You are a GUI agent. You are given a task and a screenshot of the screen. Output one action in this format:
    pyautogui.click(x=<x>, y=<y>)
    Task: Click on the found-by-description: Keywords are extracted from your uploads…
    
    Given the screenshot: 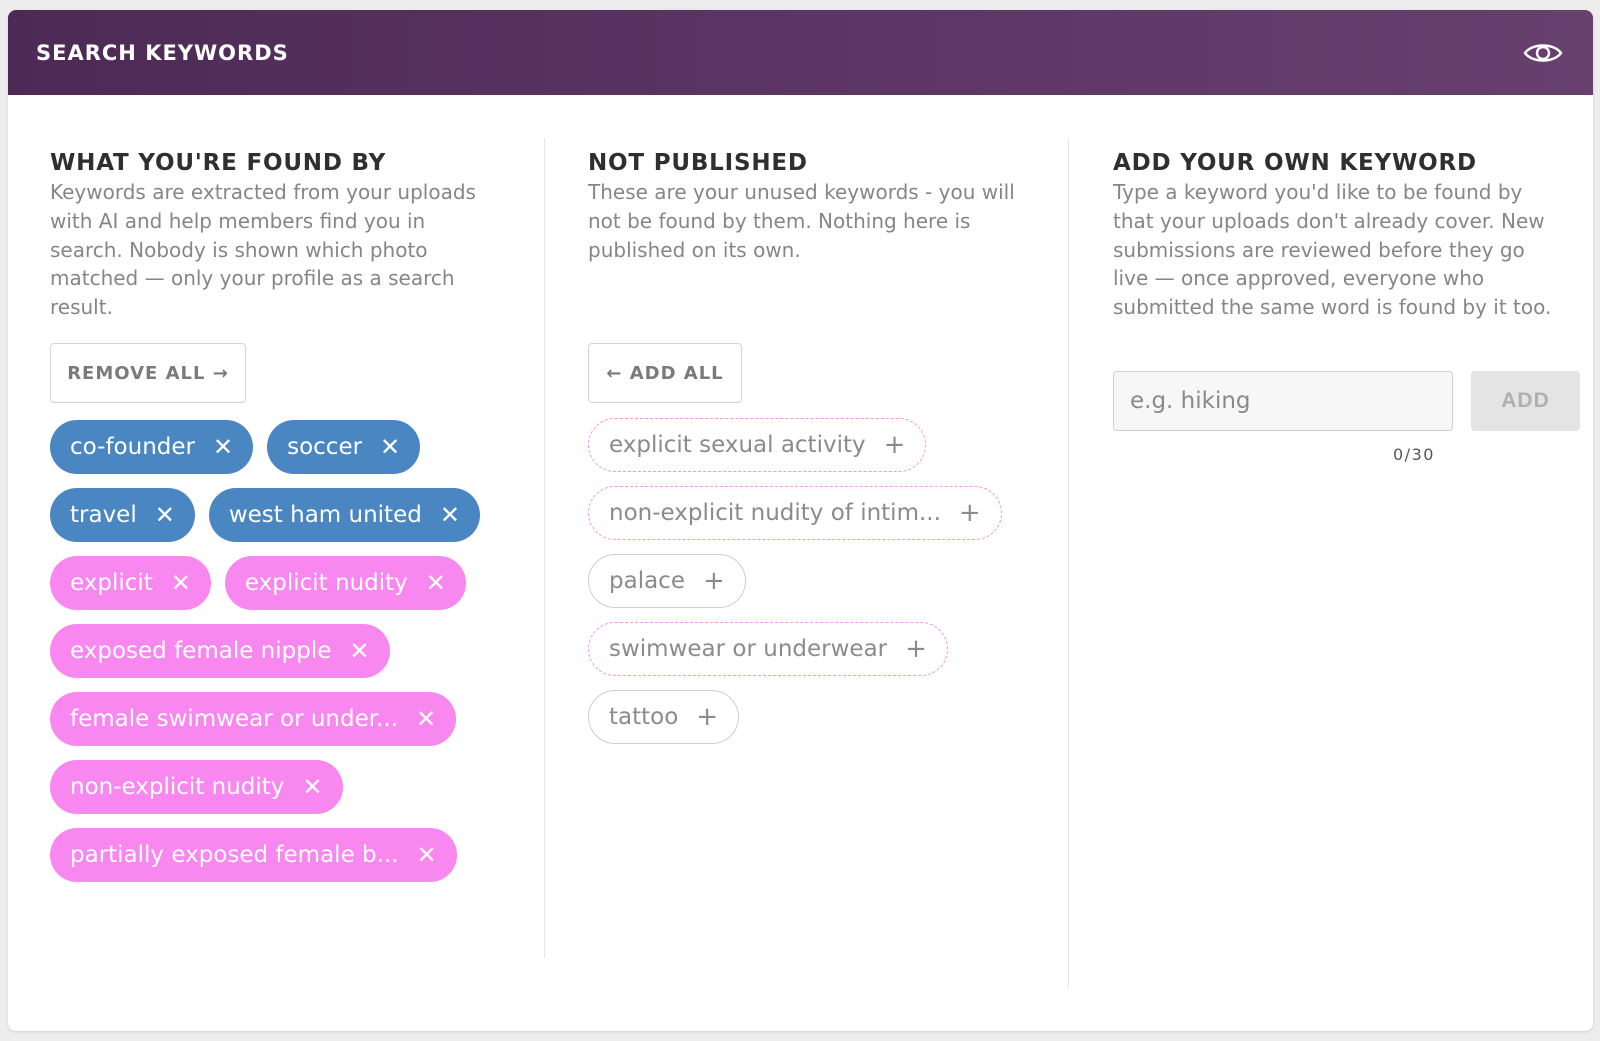 What is the action you would take?
    pyautogui.click(x=263, y=250)
    